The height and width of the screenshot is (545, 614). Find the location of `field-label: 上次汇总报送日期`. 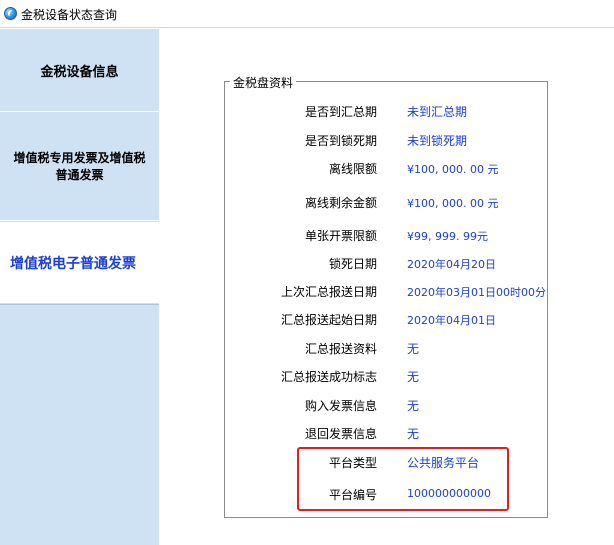

field-label: 上次汇总报送日期 is located at coordinates (328, 292).